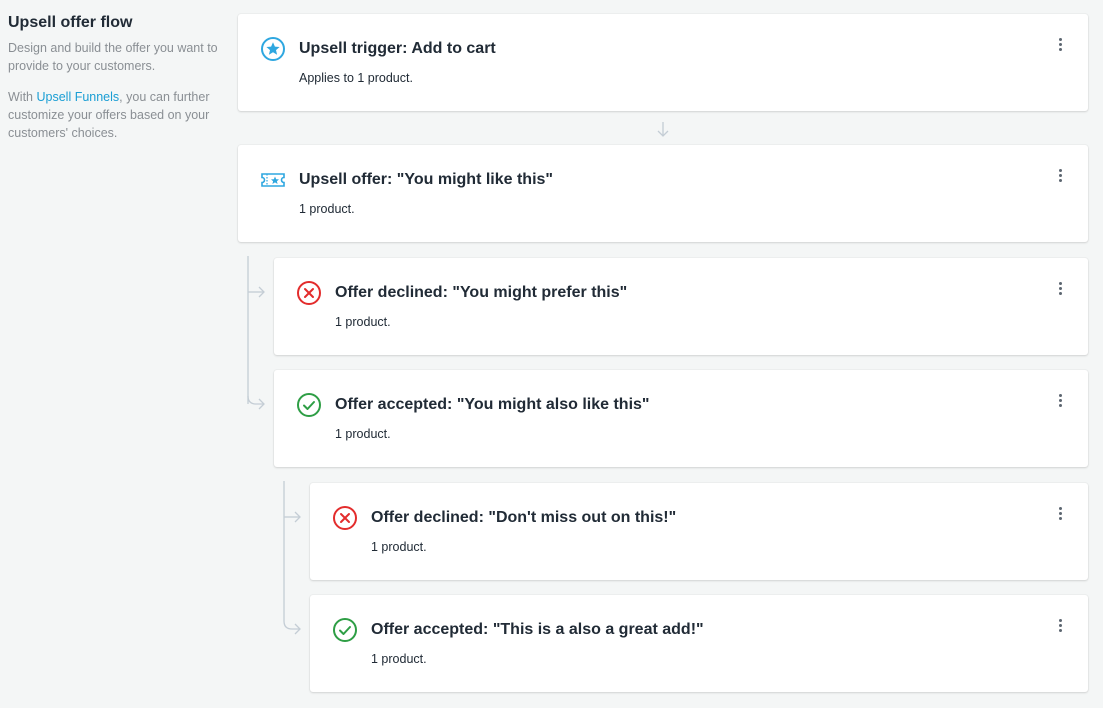  Describe the element at coordinates (426, 179) in the screenshot. I see `card-title: Upsell offer: "You might like this"` at that location.